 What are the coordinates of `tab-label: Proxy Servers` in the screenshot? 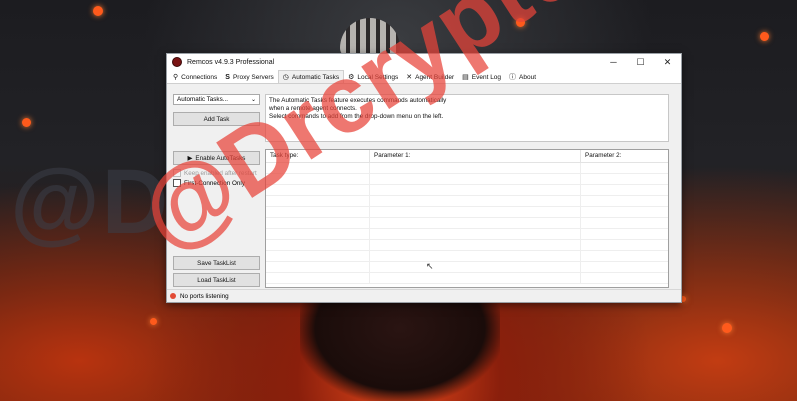 It's located at (253, 77).